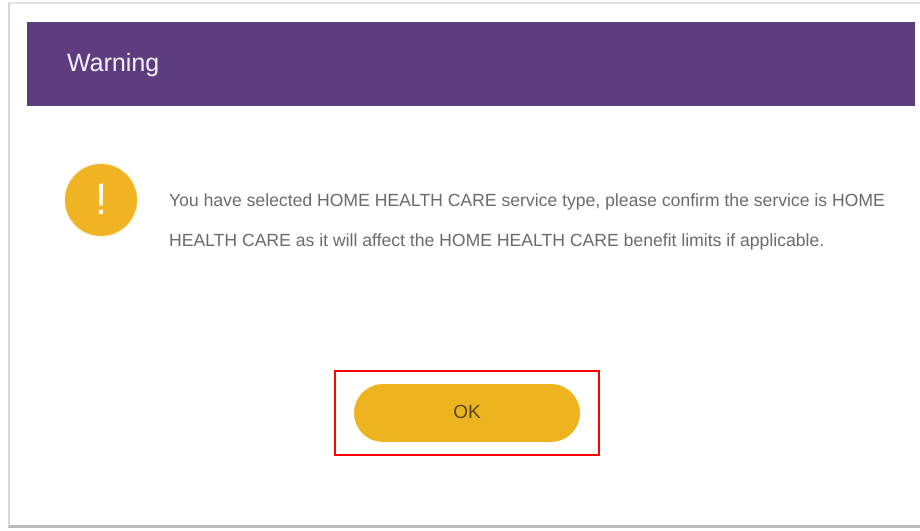 This screenshot has width=920, height=531. I want to click on dialog-title: Warning, so click(113, 64).